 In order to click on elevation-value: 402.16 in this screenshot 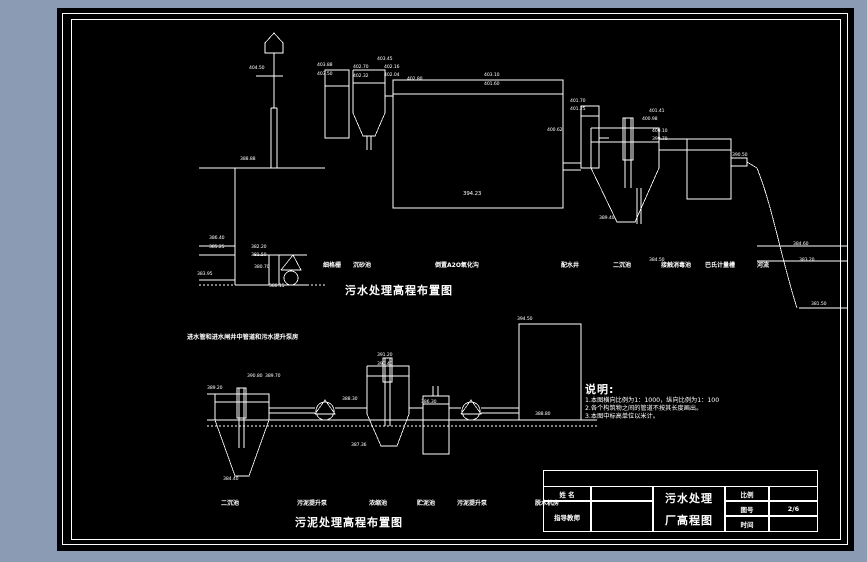, I will do `click(392, 67)`.